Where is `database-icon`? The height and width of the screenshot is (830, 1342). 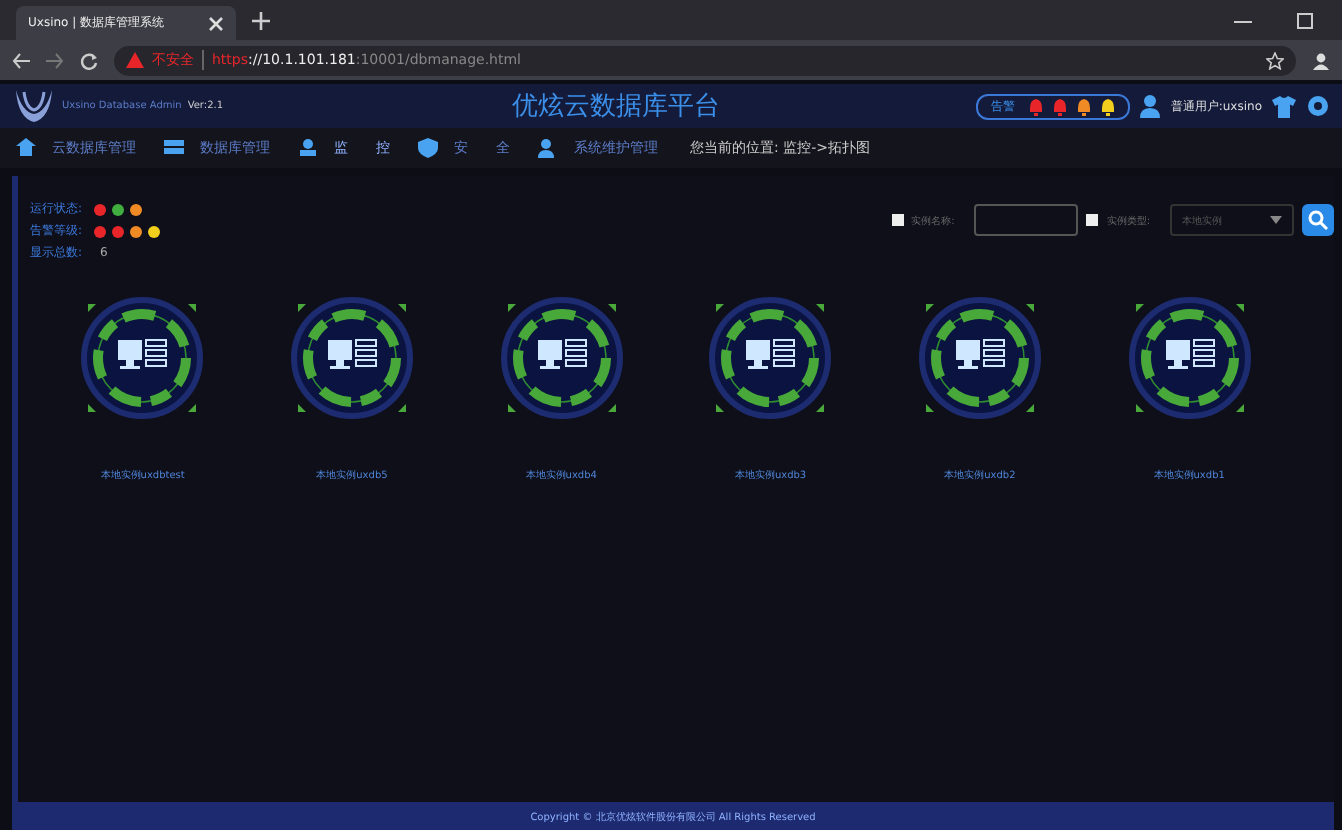 database-icon is located at coordinates (174, 148).